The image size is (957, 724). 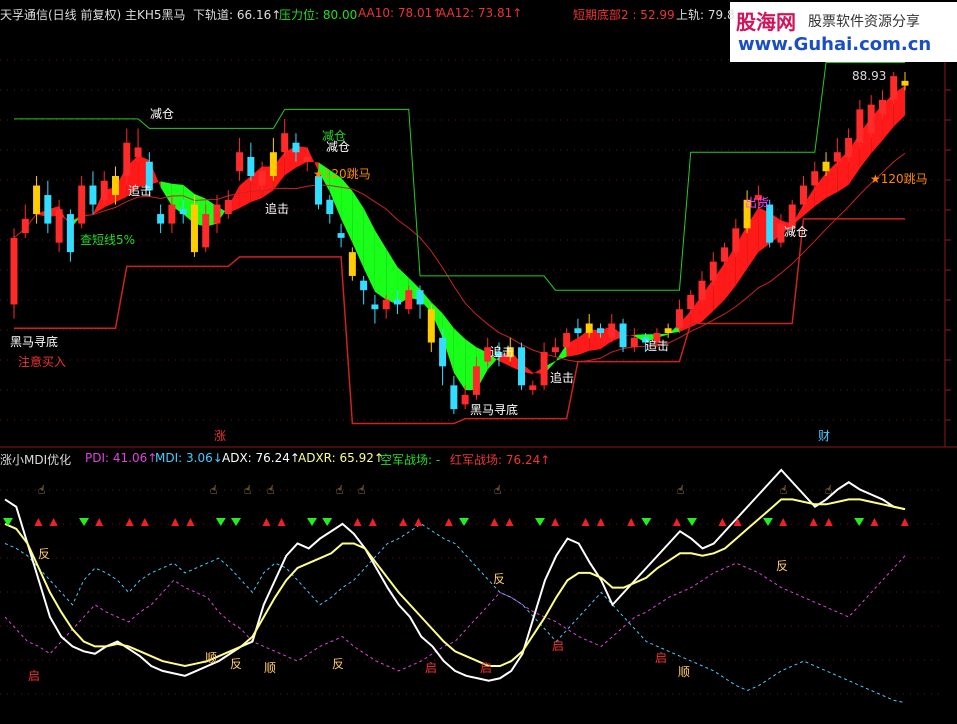 I want to click on watermark: 股海网 股票软件资源分享 www.Guhai.com.cn, so click(x=843, y=32).